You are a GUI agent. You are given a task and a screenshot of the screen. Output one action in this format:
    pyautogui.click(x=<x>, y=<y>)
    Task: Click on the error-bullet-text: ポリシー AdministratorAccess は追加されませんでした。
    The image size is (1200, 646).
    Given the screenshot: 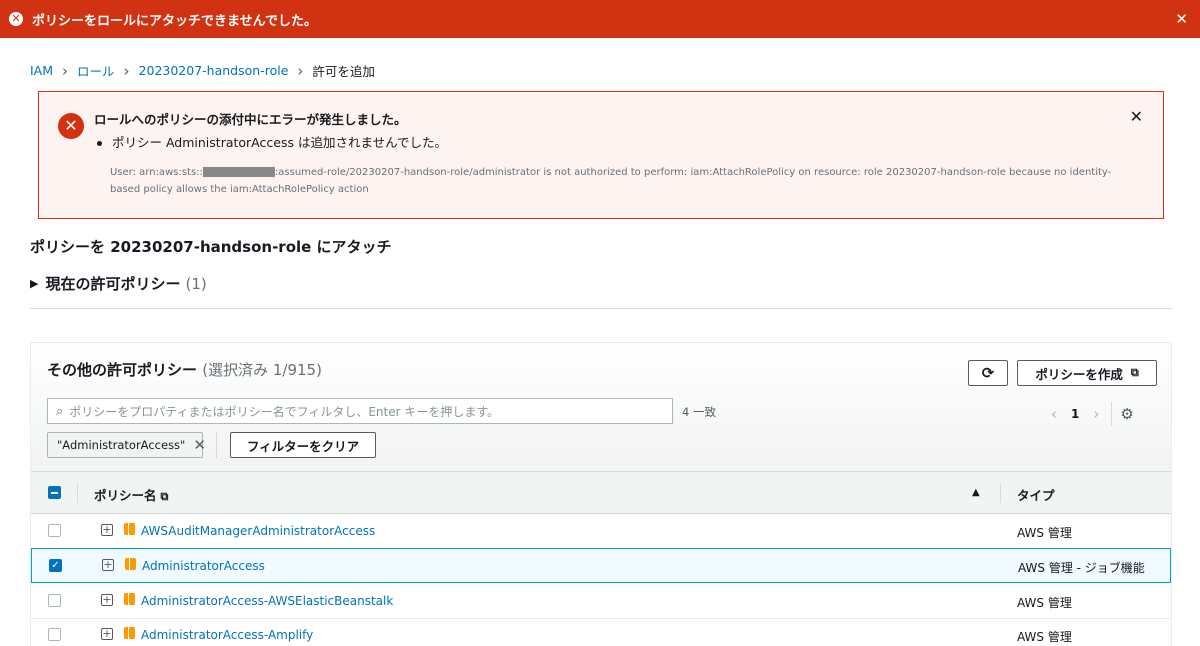 What is the action you would take?
    pyautogui.click(x=279, y=142)
    